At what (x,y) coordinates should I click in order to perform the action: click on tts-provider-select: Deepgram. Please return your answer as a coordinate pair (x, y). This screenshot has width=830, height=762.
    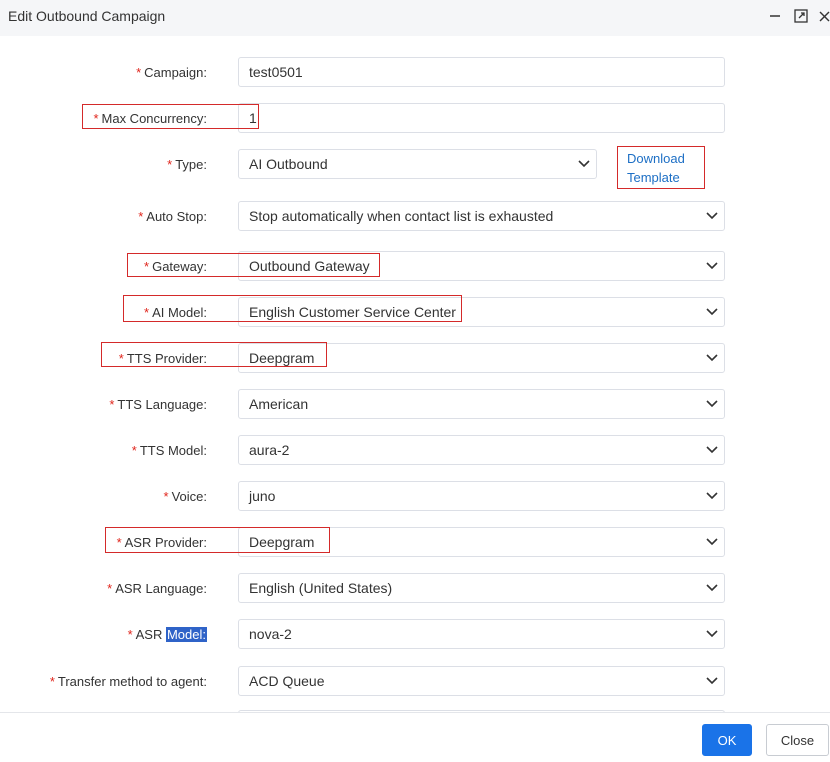
    Looking at the image, I should click on (481, 358).